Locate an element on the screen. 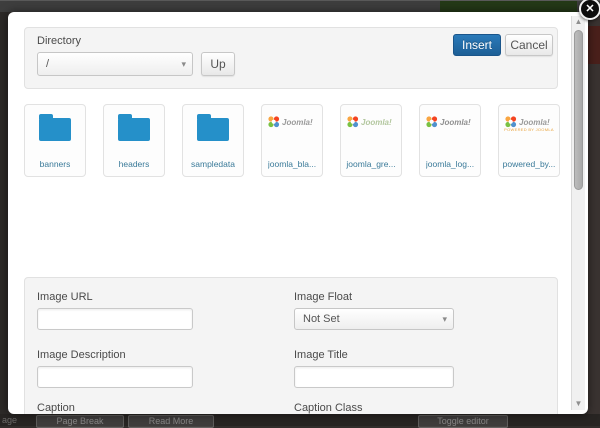 The width and height of the screenshot is (600, 428). close-icon: ✕ is located at coordinates (589, 10).